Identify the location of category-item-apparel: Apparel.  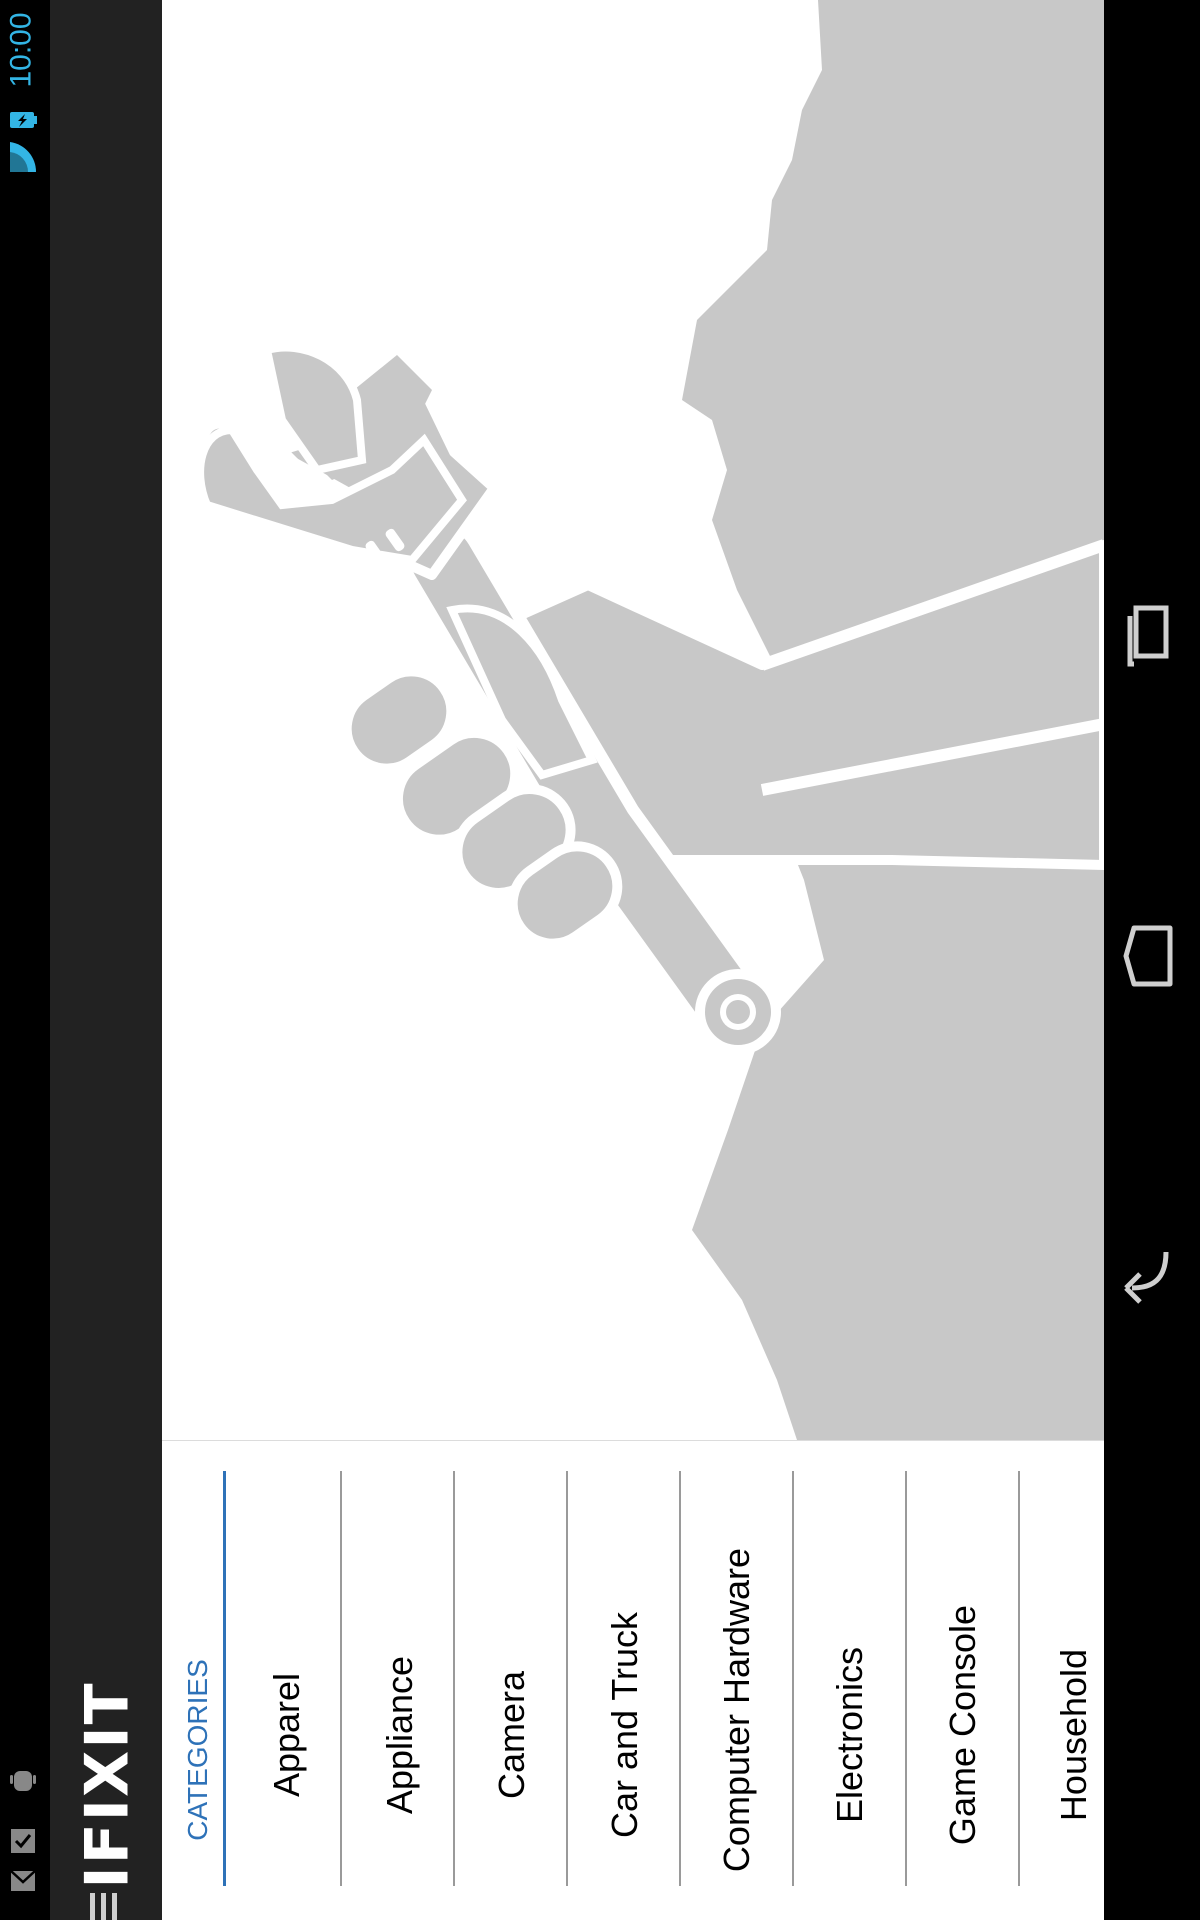
(287, 1735).